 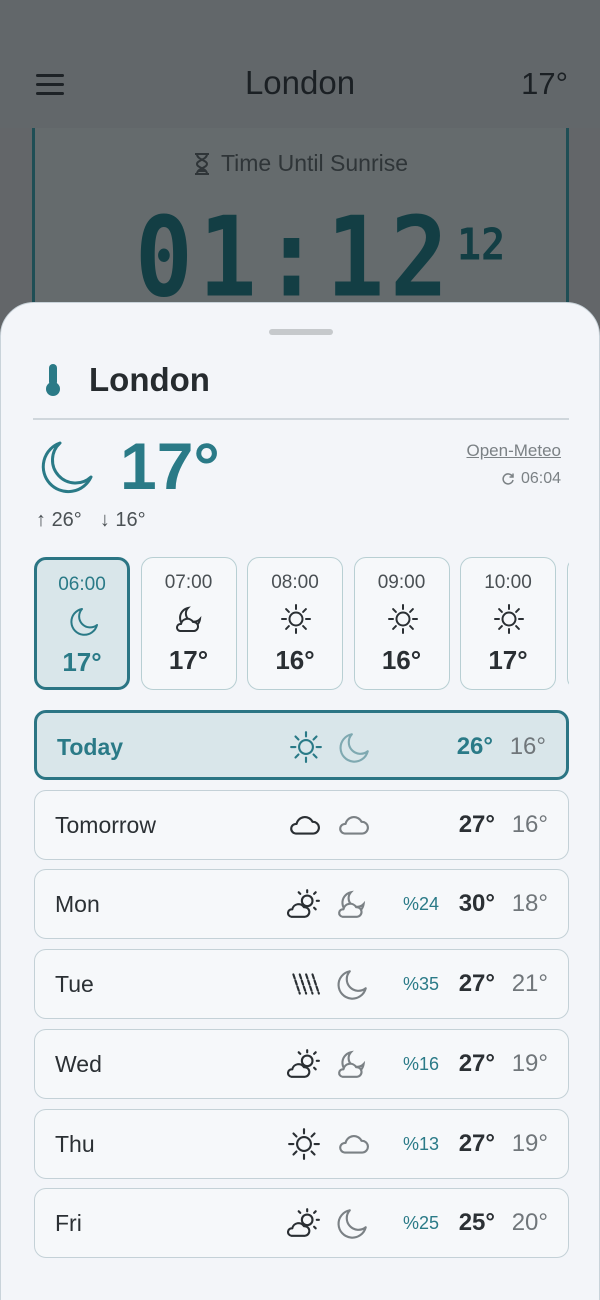 I want to click on high-temp-row: ↑ 26°, so click(x=59, y=520).